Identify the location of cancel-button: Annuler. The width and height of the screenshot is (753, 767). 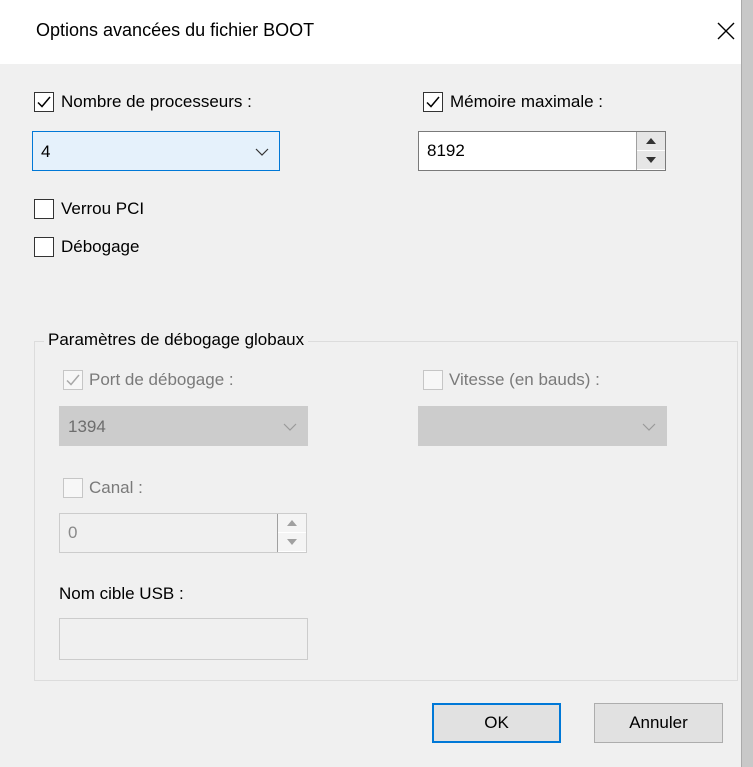
(658, 723).